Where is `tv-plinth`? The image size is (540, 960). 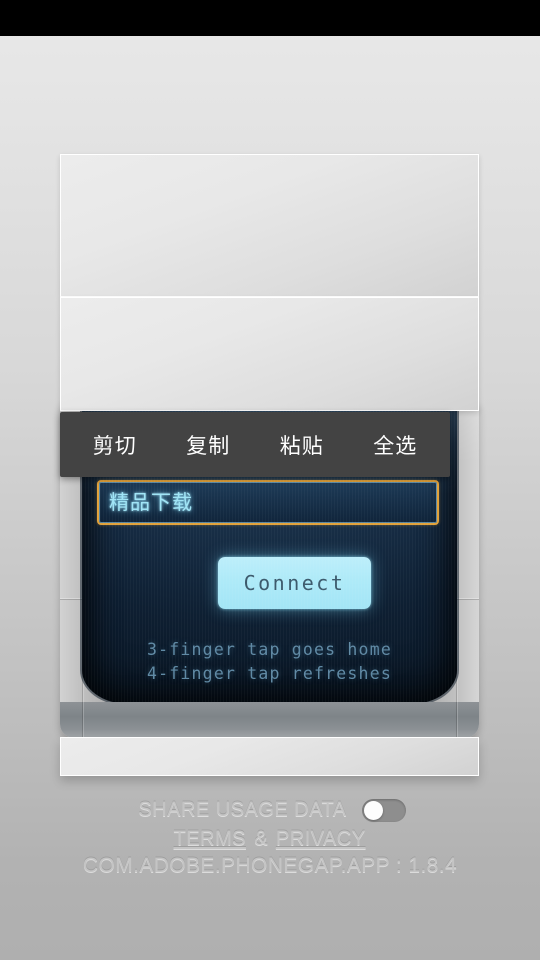
tv-plinth is located at coordinates (269, 720).